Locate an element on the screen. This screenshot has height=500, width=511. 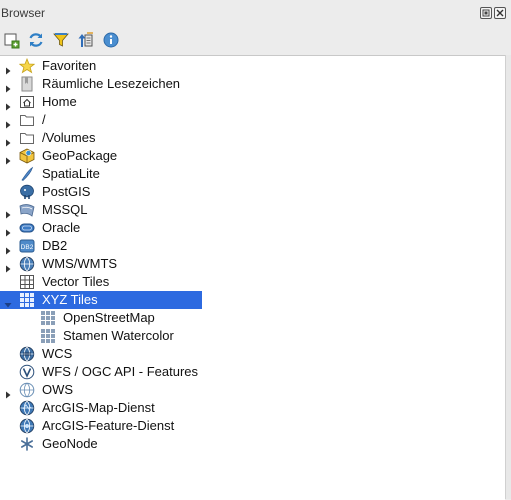
panel-right-edge is located at coordinates (508, 277).